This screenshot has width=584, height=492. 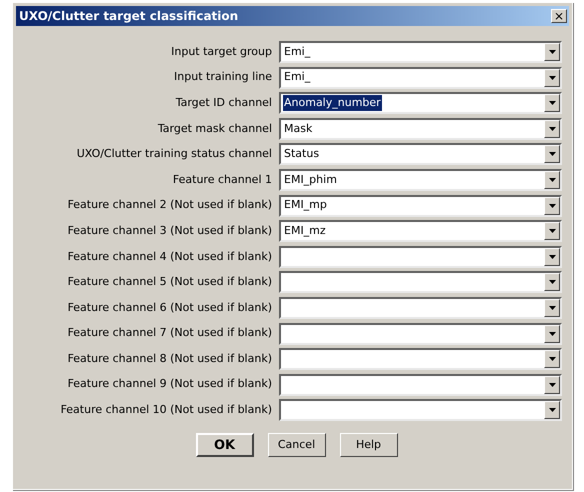 What do you see at coordinates (169, 230) in the screenshot?
I see `field-label: Feature channel 3 (Not used if blank)` at bounding box center [169, 230].